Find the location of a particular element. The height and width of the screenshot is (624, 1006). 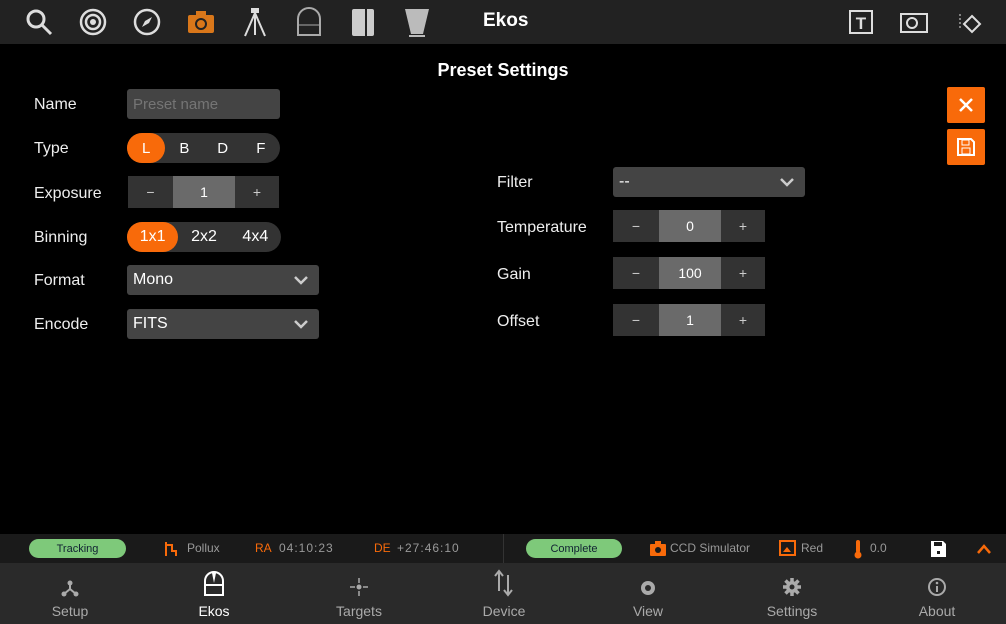

gain-value: 100 is located at coordinates (690, 273).